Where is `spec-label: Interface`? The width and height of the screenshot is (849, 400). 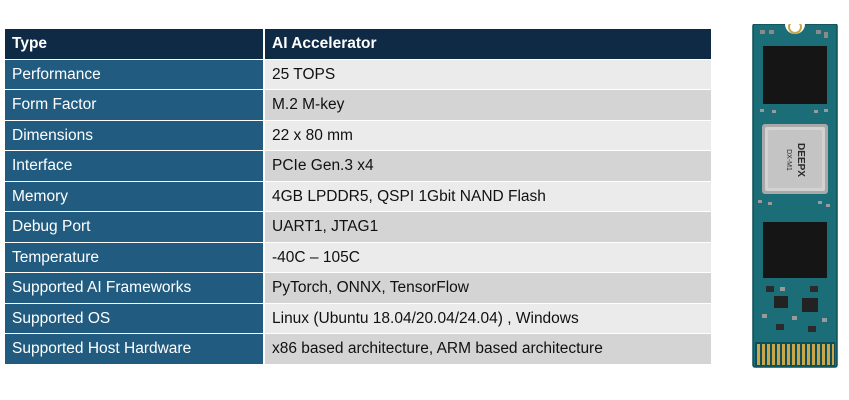
spec-label: Interface is located at coordinates (135, 166).